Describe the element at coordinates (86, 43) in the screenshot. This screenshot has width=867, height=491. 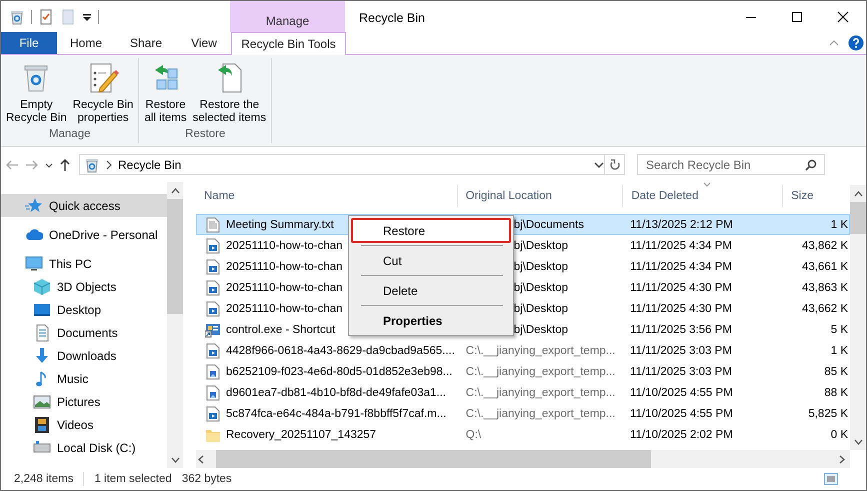
I see `ribbon-tab: Home` at that location.